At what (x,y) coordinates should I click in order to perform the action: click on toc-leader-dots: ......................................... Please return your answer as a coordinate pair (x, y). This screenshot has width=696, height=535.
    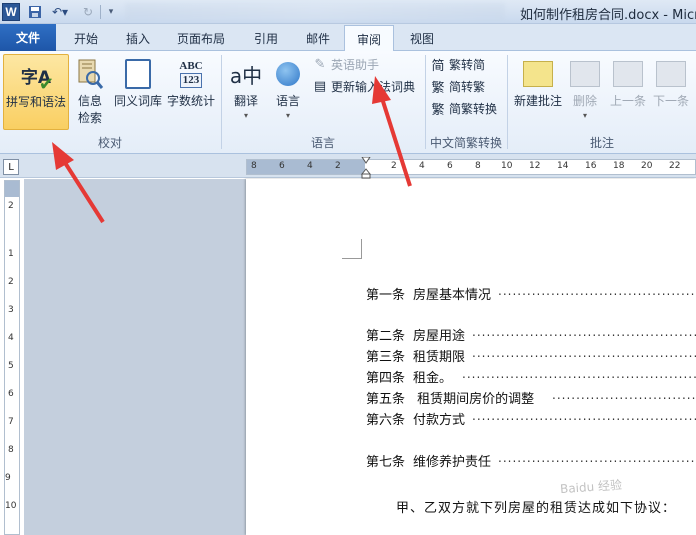
    Looking at the image, I should click on (624, 395).